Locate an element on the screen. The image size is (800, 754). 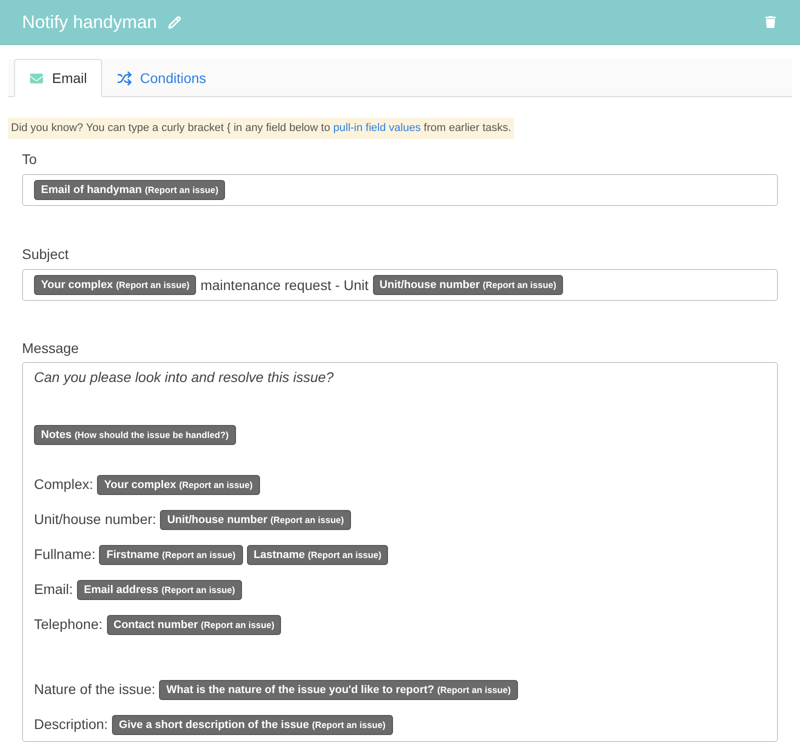
message-text: Complex: is located at coordinates (64, 484).